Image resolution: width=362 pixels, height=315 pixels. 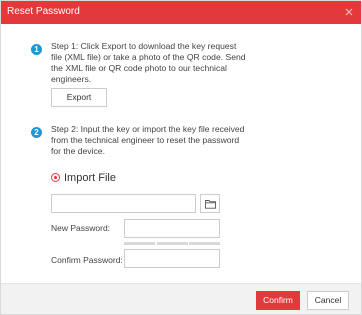 What do you see at coordinates (172, 228) in the screenshot?
I see `new-password-input` at bounding box center [172, 228].